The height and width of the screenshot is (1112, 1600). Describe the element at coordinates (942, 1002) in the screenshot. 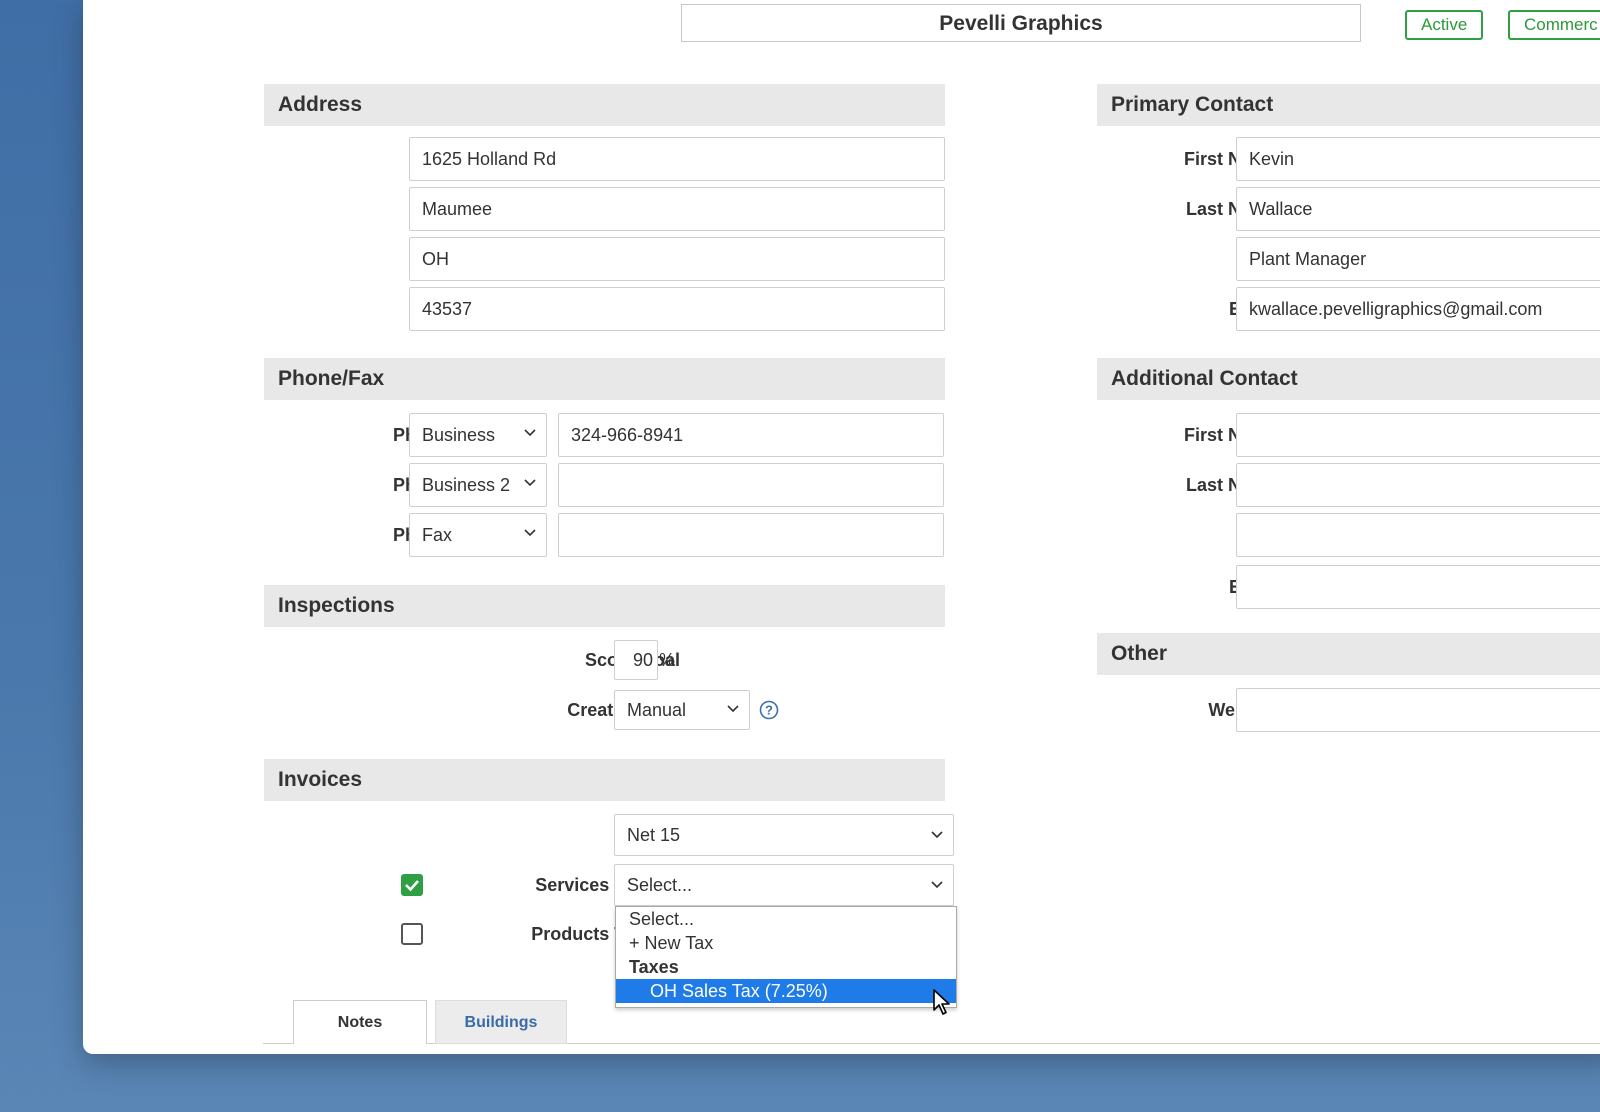

I see `mouse-cursor-icon` at that location.